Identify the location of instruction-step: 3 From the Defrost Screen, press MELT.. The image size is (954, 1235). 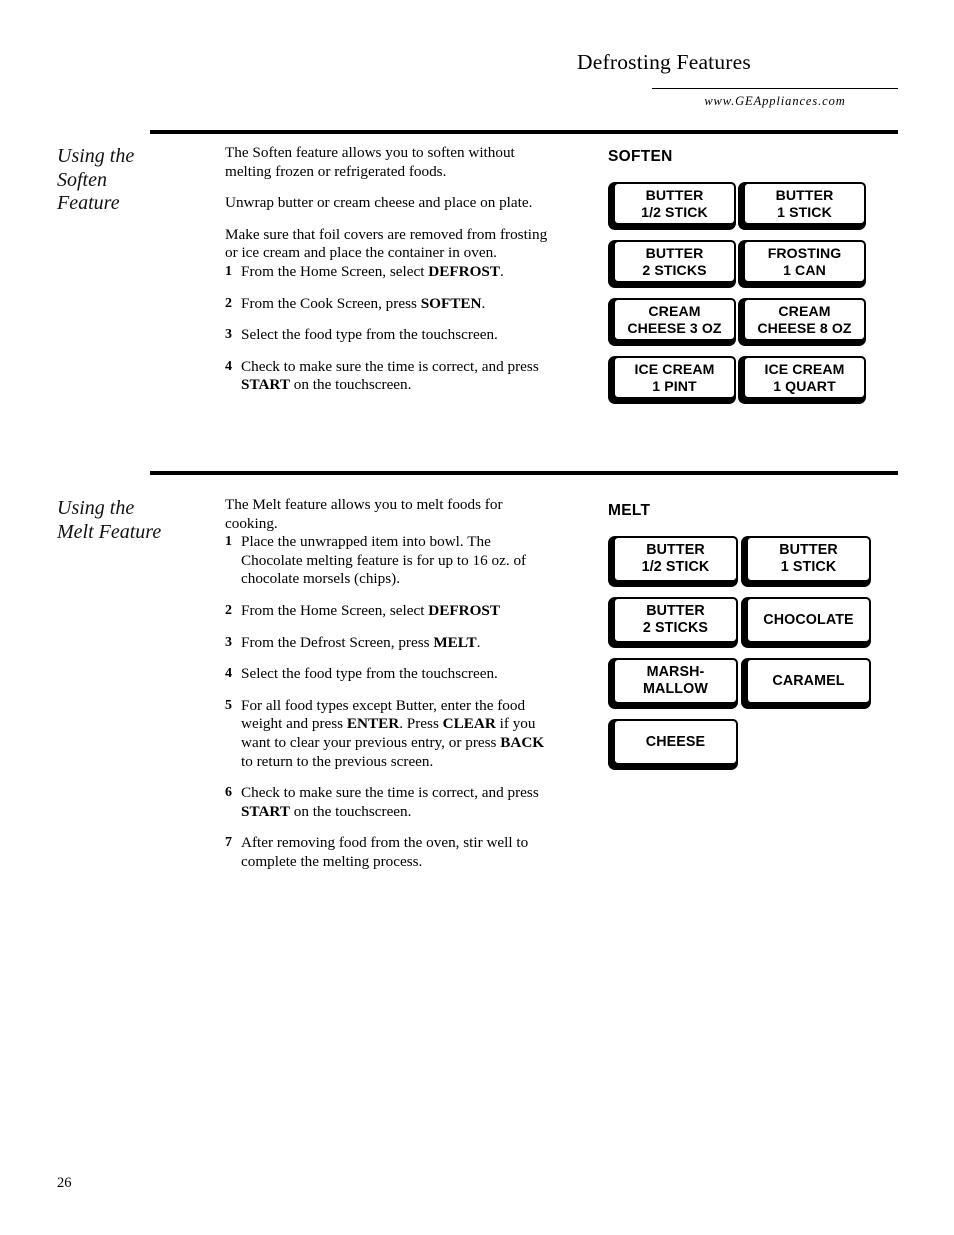
(390, 643).